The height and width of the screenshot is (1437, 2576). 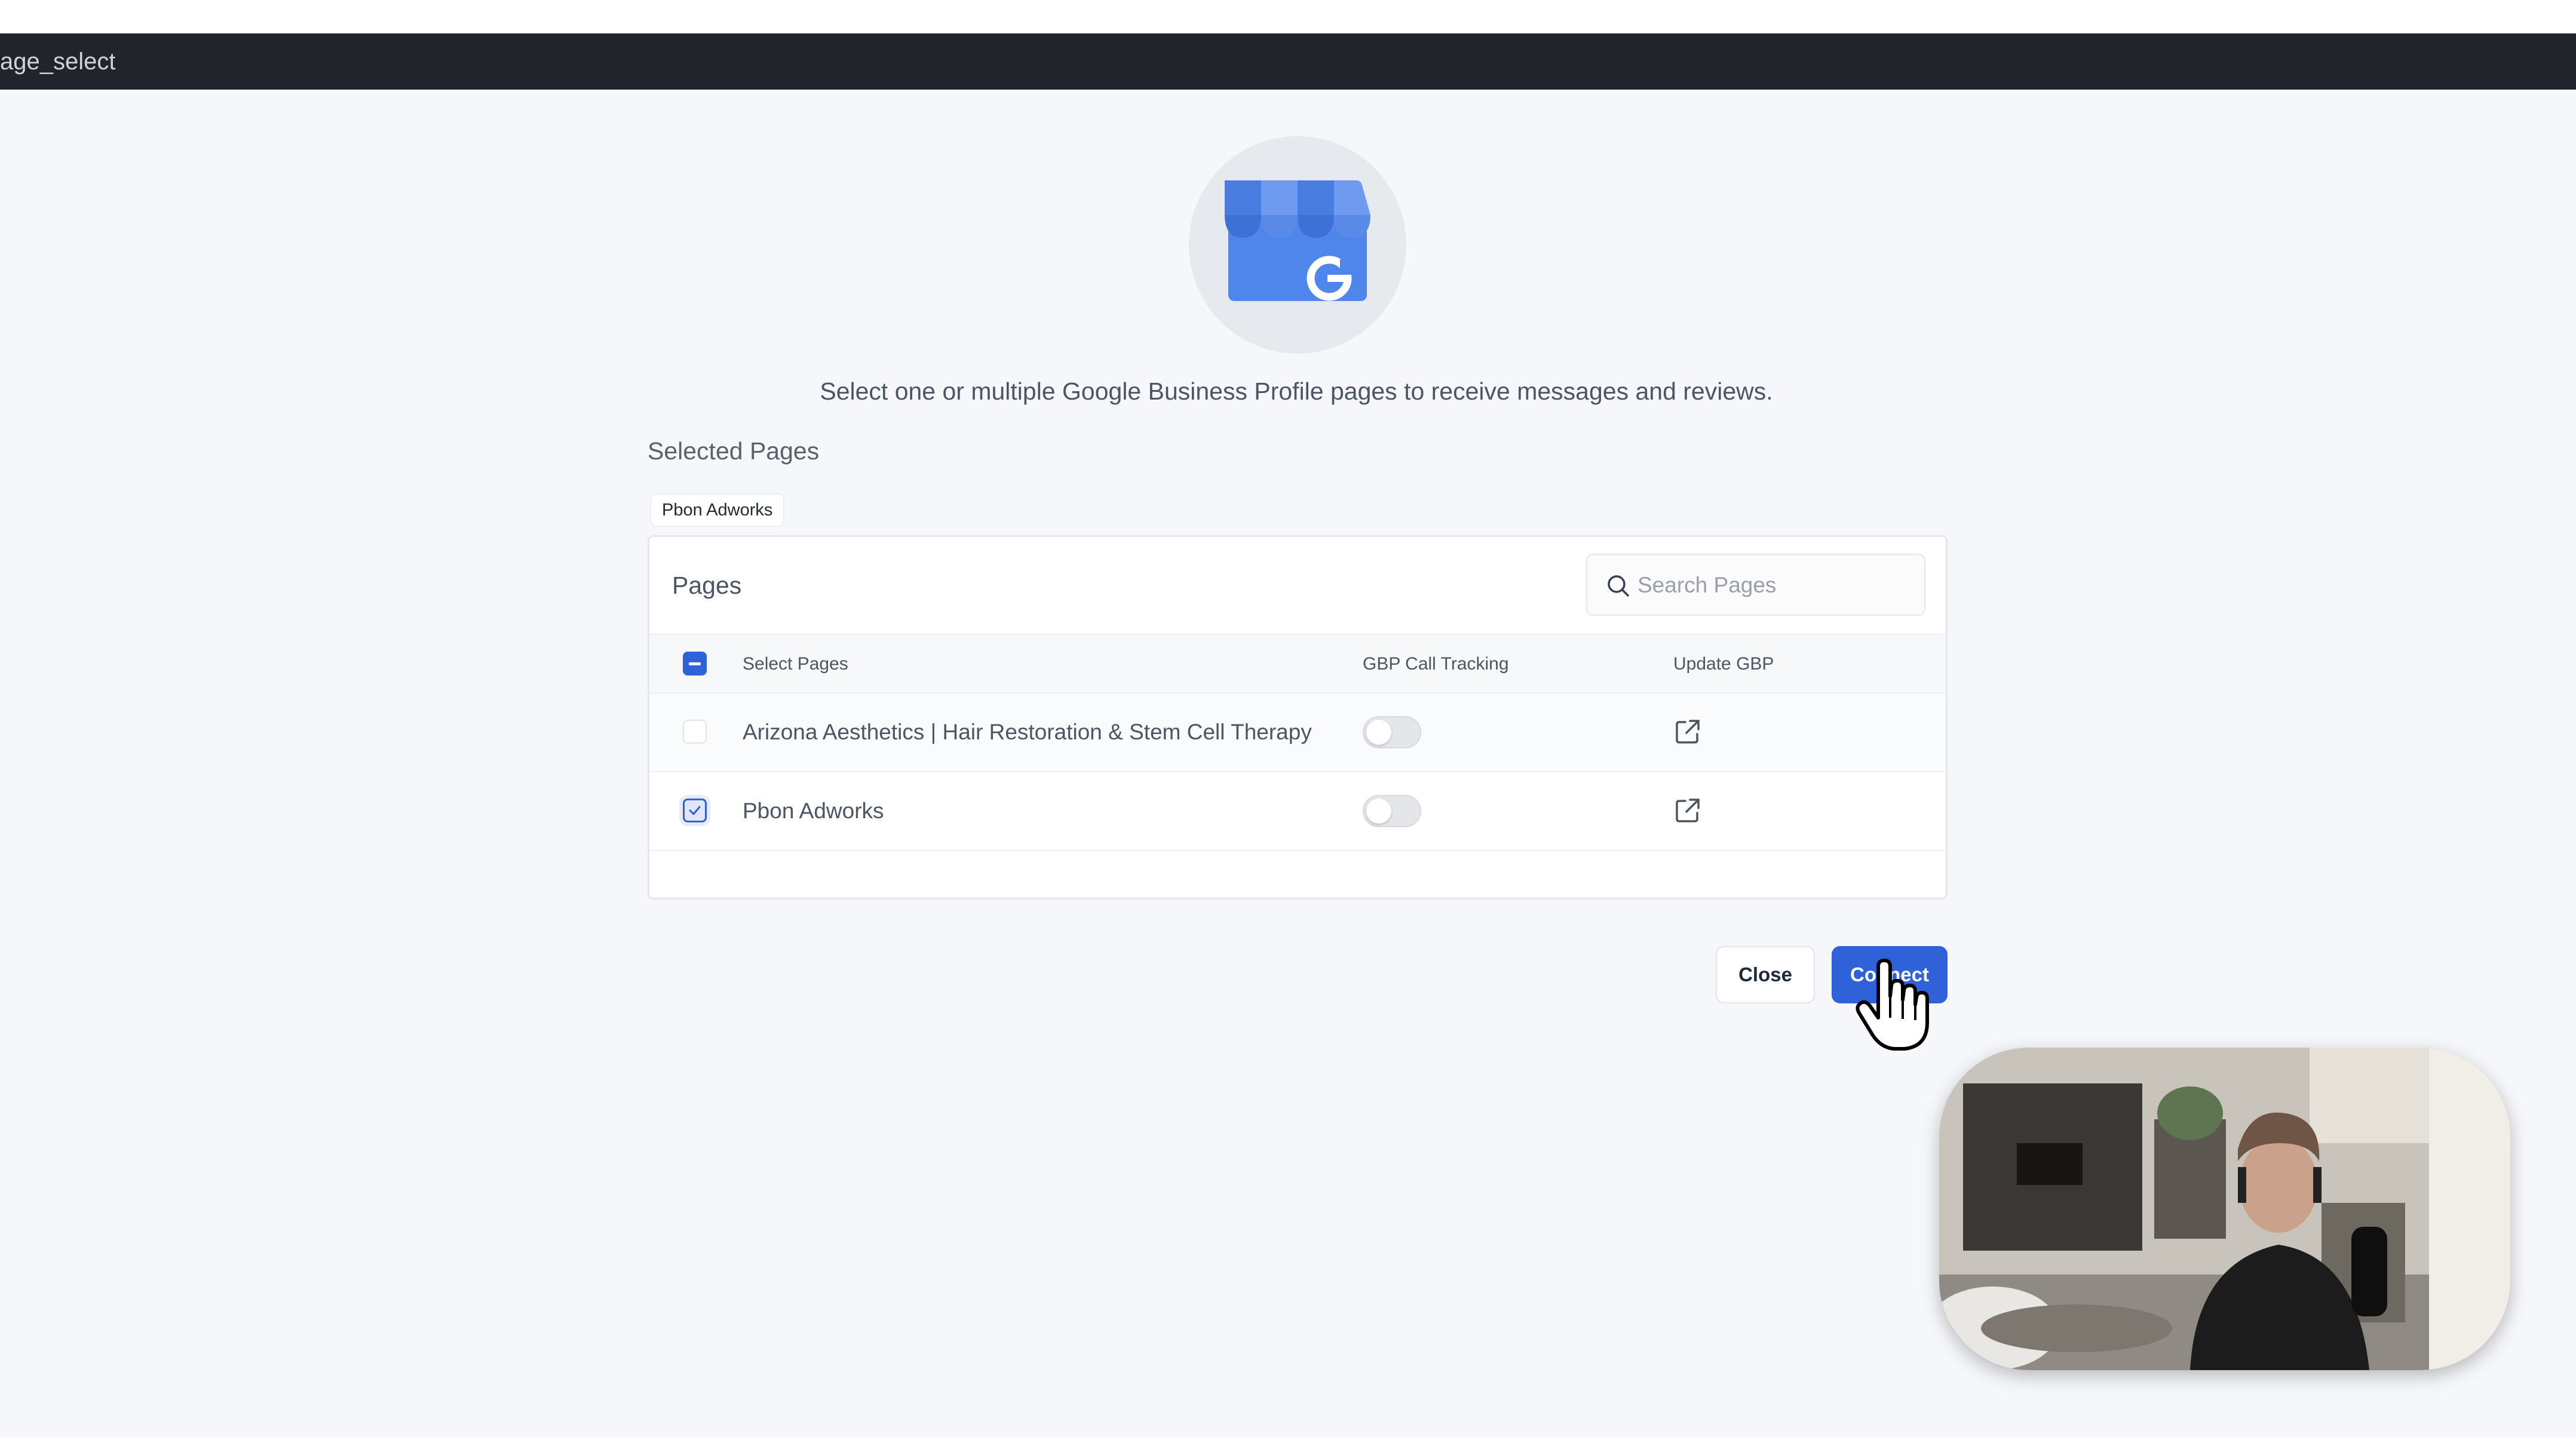 What do you see at coordinates (717, 510) in the screenshot?
I see `selected-page-chip: Pbon Adworks` at bounding box center [717, 510].